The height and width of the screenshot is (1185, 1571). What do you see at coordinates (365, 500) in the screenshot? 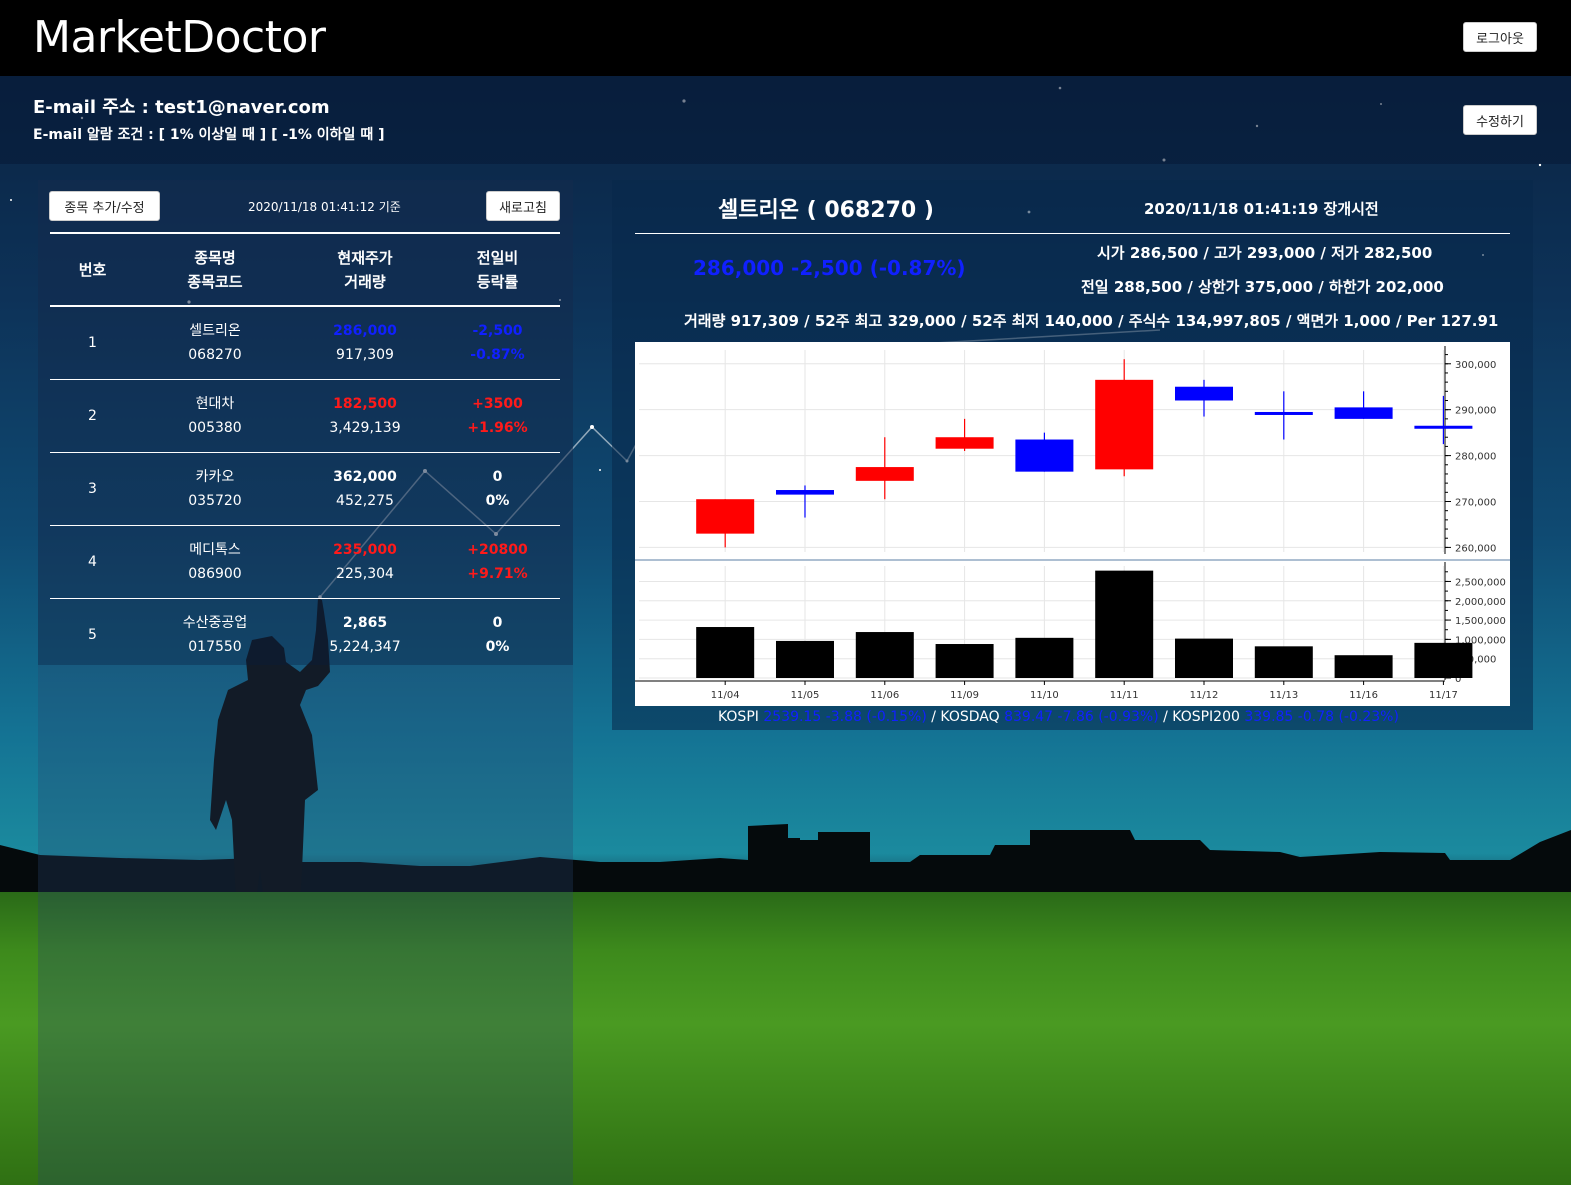
I see `row-volume: 452,275` at bounding box center [365, 500].